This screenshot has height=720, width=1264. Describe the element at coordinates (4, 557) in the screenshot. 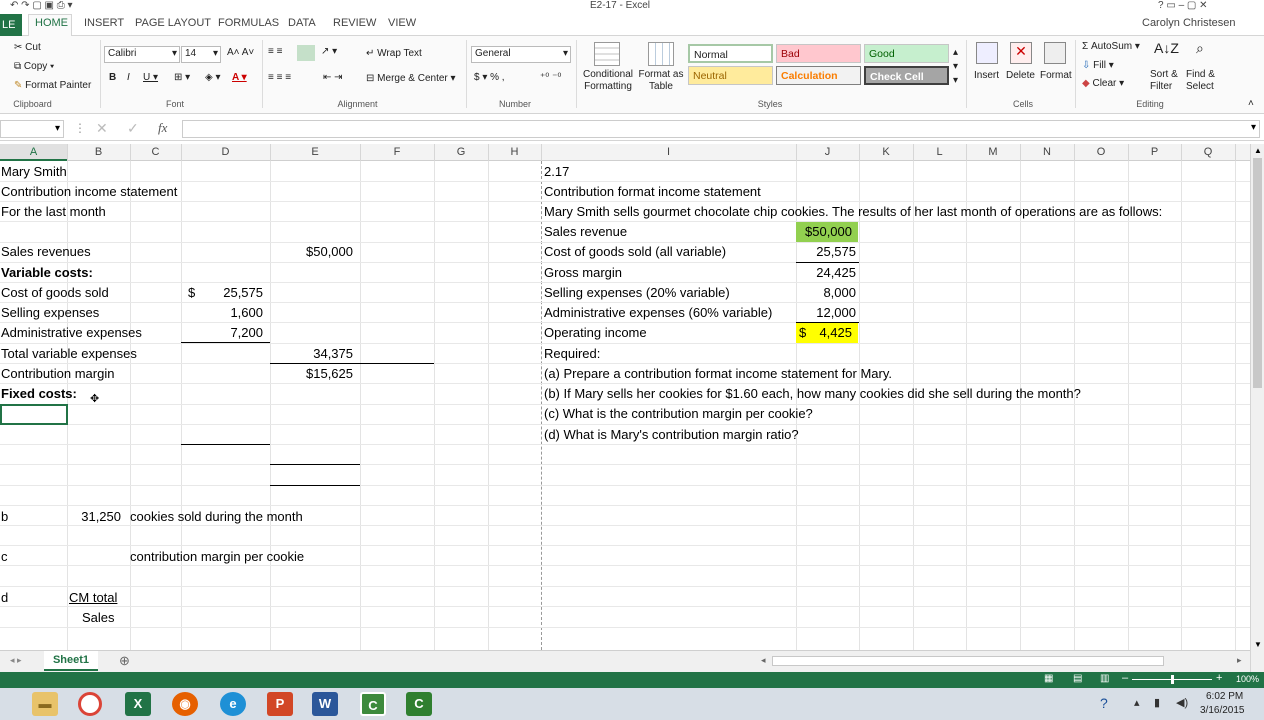

I see `cell-a20: c` at that location.